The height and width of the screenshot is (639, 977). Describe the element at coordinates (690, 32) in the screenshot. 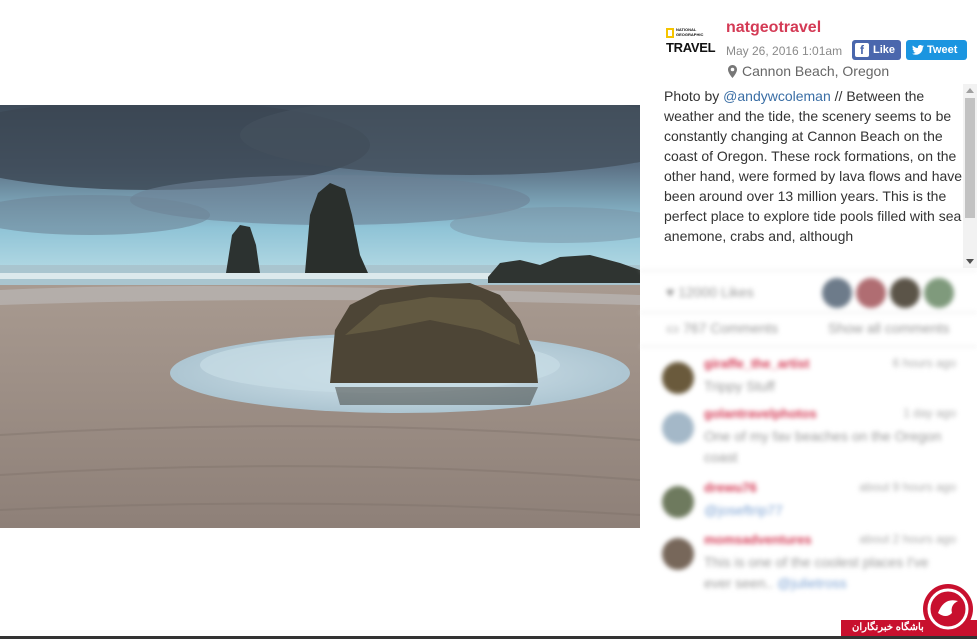

I see `logo-top-text: NATIONAL GEOGRAPHIC` at that location.